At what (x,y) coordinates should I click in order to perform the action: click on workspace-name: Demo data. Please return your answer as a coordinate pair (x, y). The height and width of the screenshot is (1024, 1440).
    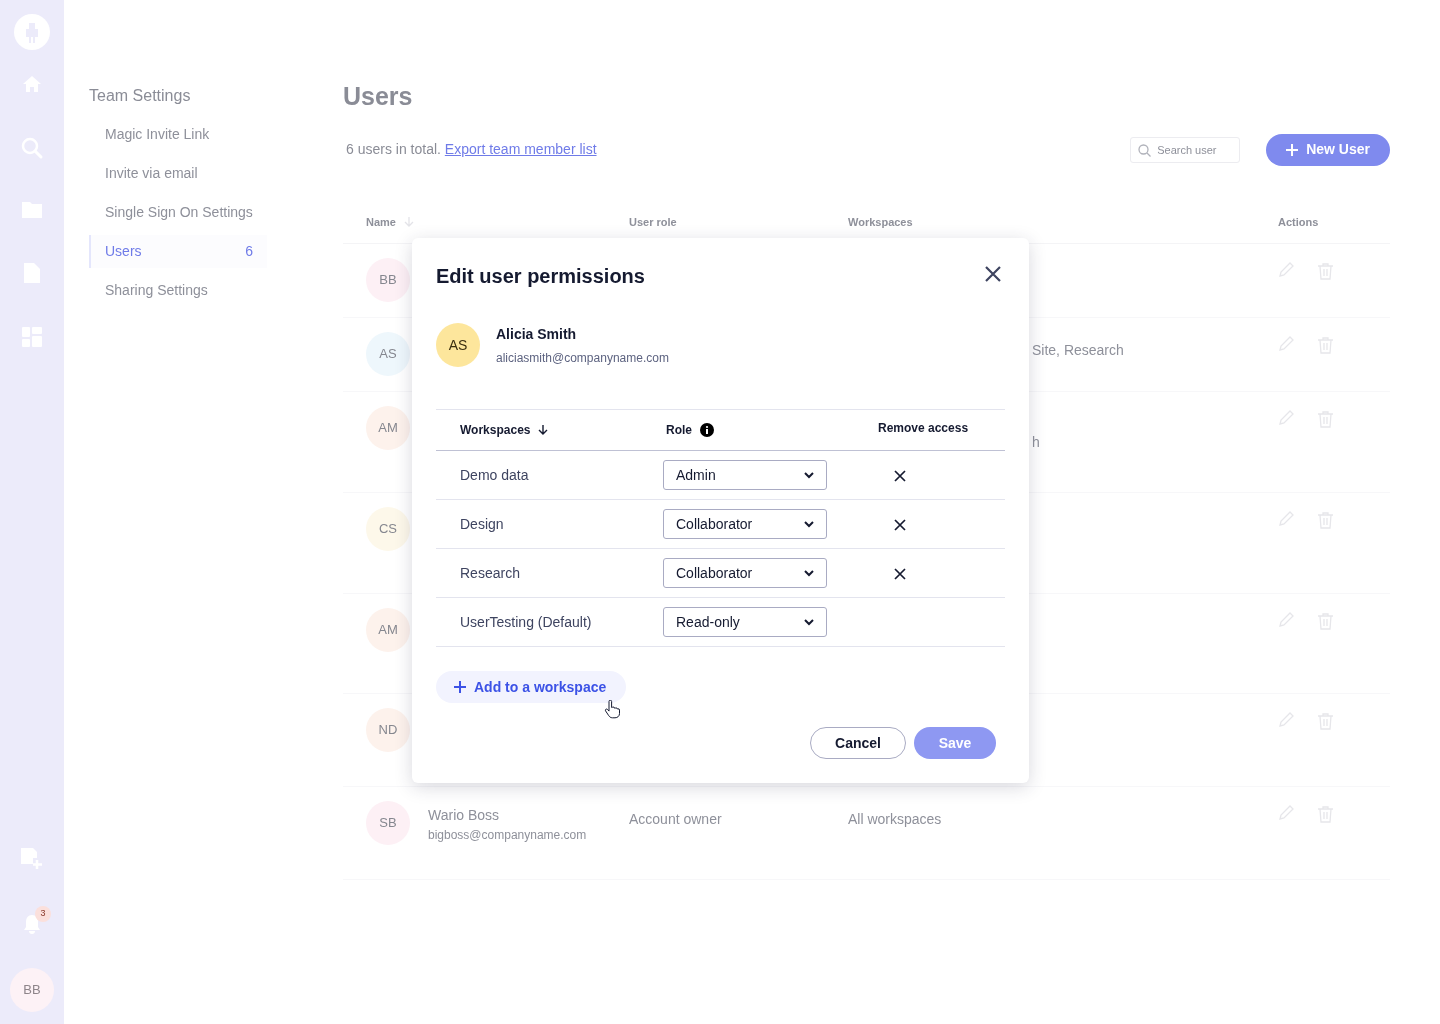
    Looking at the image, I should click on (494, 475).